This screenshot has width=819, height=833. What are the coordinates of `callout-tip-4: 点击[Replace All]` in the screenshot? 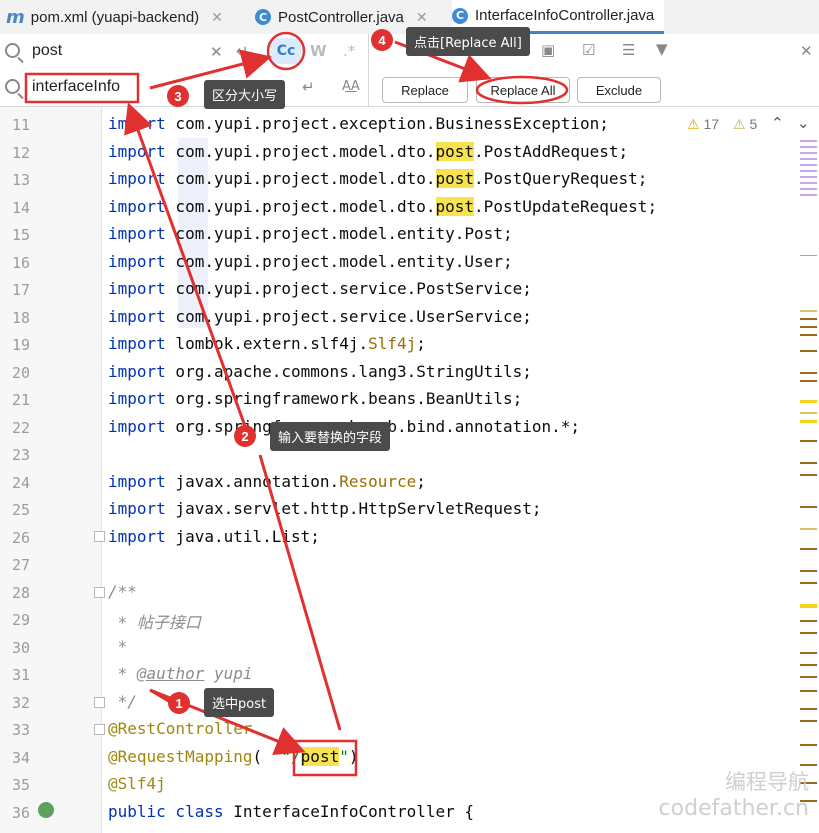 It's located at (468, 41).